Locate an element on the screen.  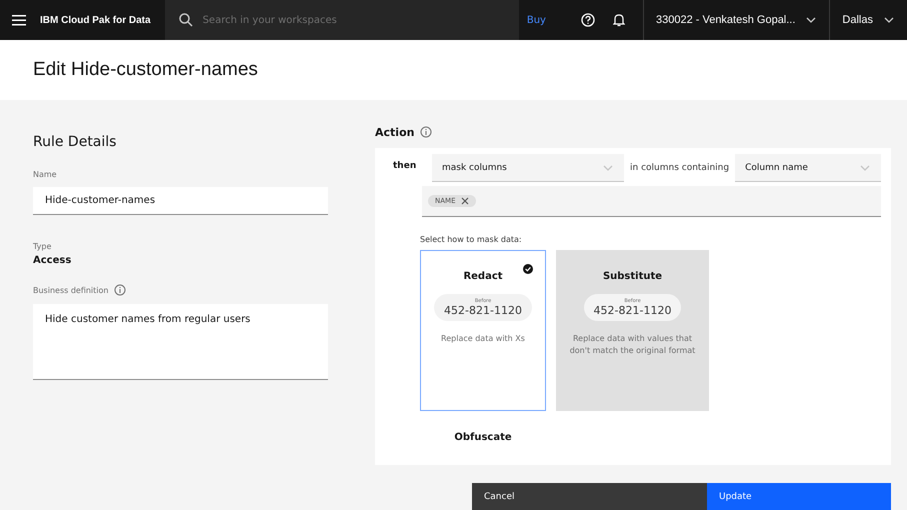
section-heading: Action is located at coordinates (394, 132).